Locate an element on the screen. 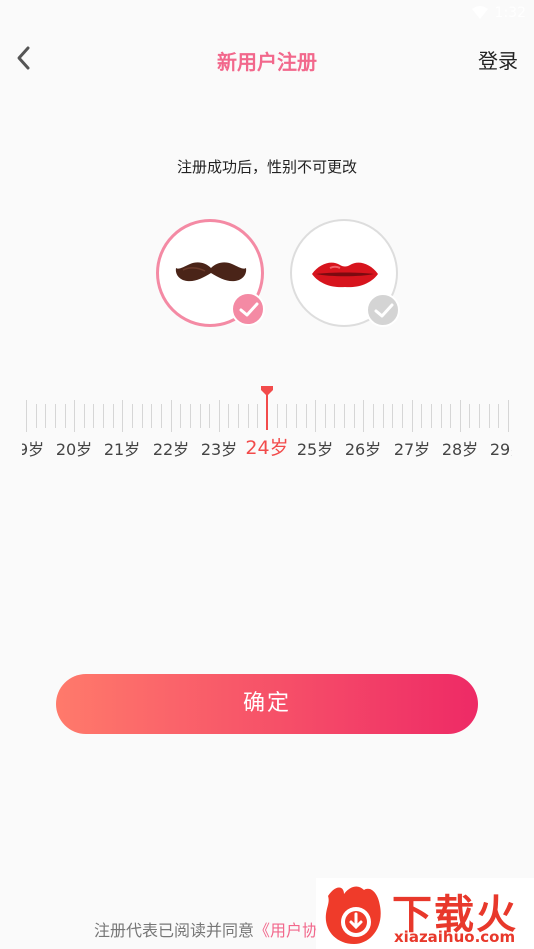 The width and height of the screenshot is (534, 949). mustache-icon is located at coordinates (211, 272).